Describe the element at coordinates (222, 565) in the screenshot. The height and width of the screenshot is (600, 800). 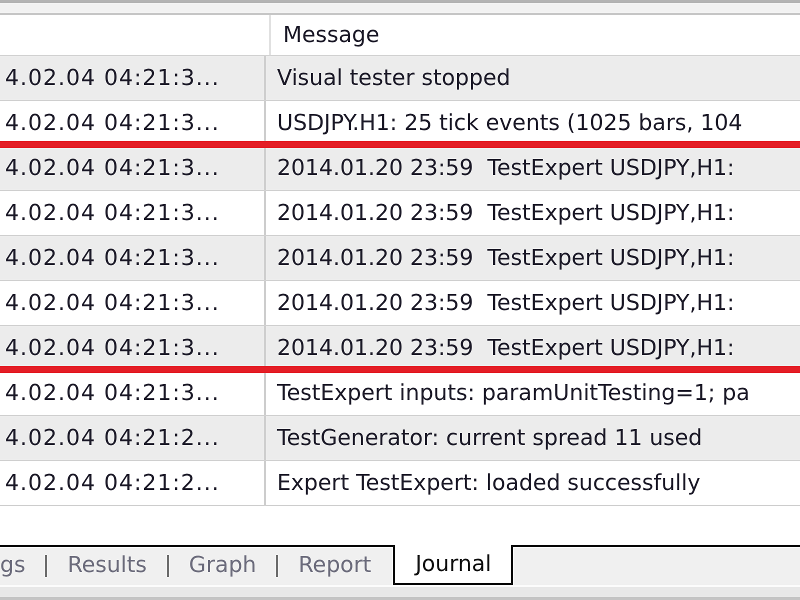
I see `tab: Graph` at that location.